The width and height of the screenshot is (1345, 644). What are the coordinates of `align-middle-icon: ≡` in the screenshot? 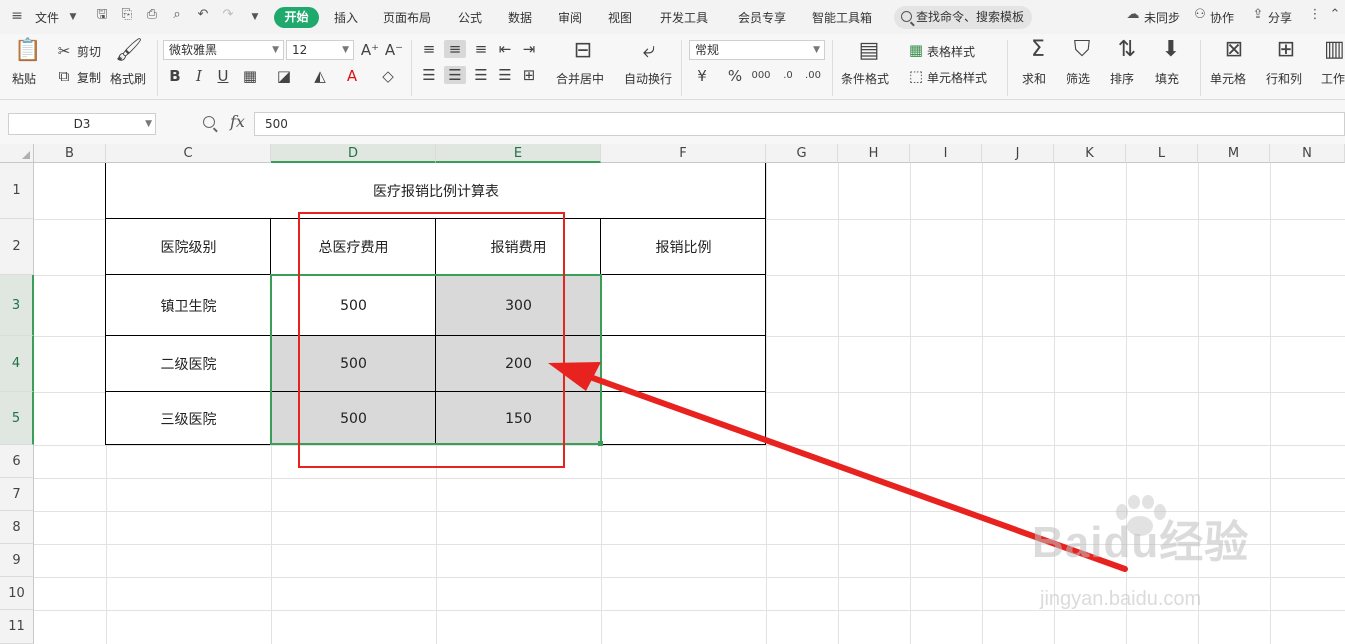 It's located at (455, 49).